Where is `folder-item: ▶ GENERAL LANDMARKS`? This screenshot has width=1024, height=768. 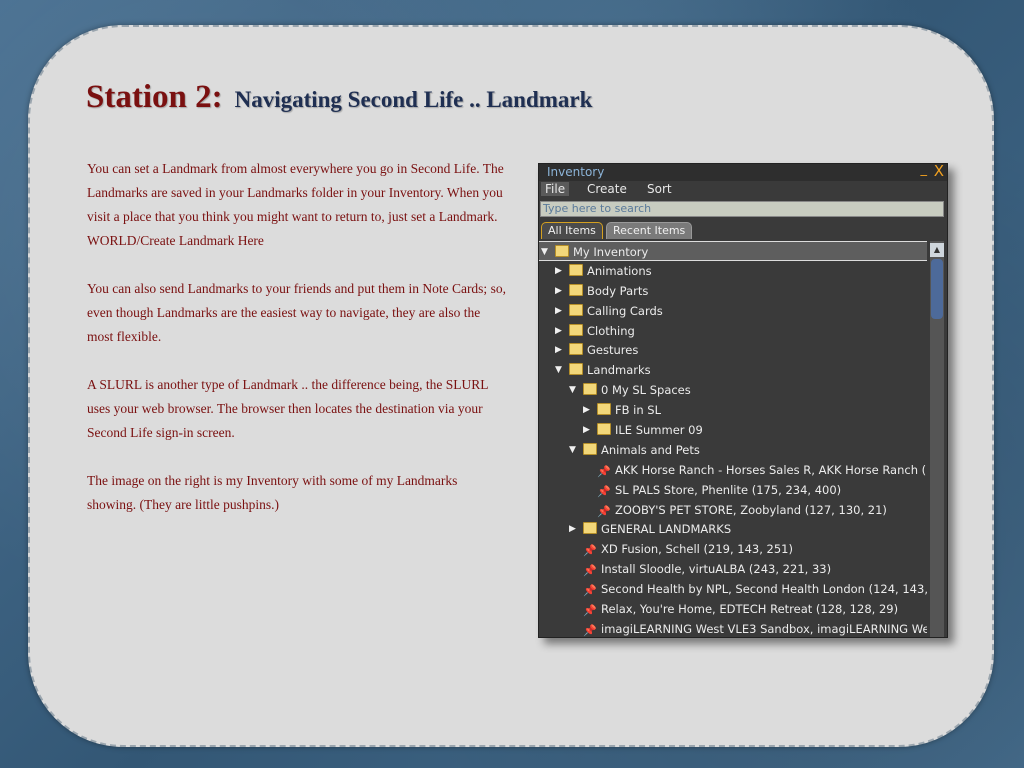
folder-item: ▶ GENERAL LANDMARKS is located at coordinates (733, 529).